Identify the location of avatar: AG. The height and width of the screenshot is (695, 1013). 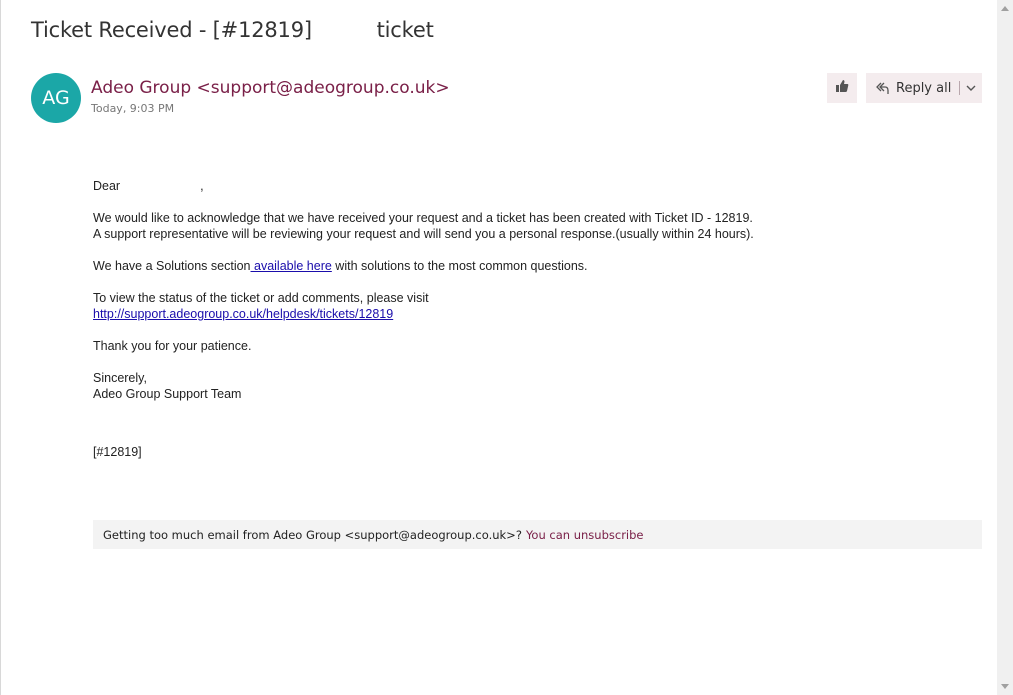
(56, 98).